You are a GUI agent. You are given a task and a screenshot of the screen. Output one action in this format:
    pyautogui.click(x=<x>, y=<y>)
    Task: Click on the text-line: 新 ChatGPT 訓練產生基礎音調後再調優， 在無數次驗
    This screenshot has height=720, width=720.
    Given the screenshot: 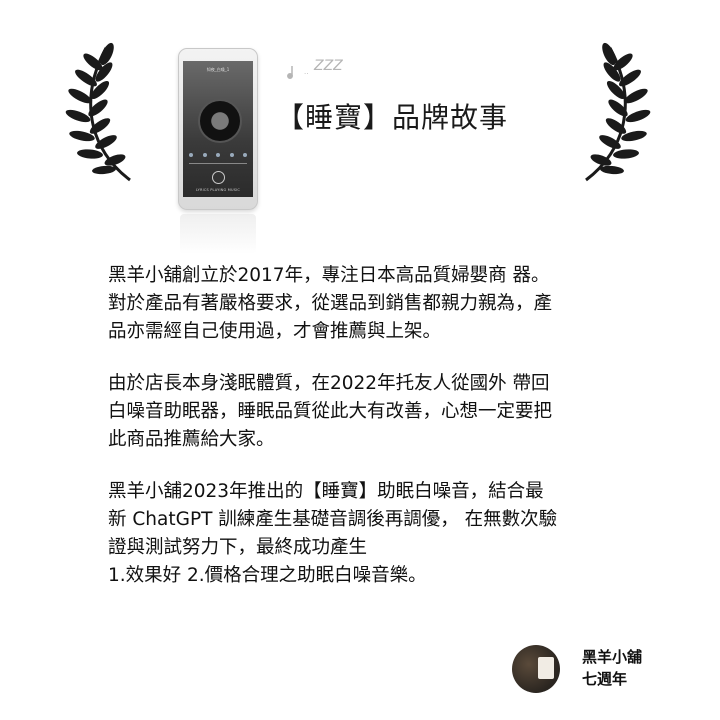 What is the action you would take?
    pyautogui.click(x=333, y=519)
    